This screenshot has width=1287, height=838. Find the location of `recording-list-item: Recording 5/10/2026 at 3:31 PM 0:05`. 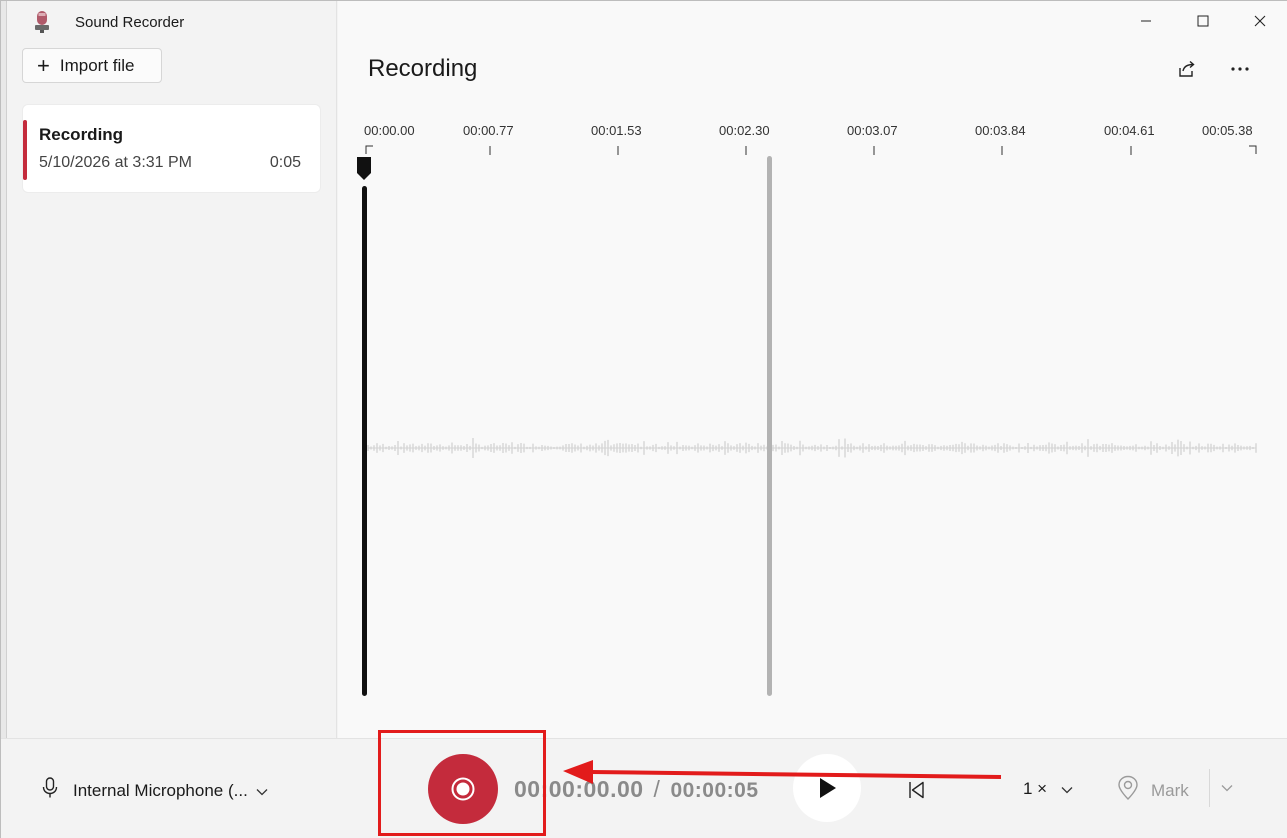

recording-list-item: Recording 5/10/2026 at 3:31 PM 0:05 is located at coordinates (171, 148).